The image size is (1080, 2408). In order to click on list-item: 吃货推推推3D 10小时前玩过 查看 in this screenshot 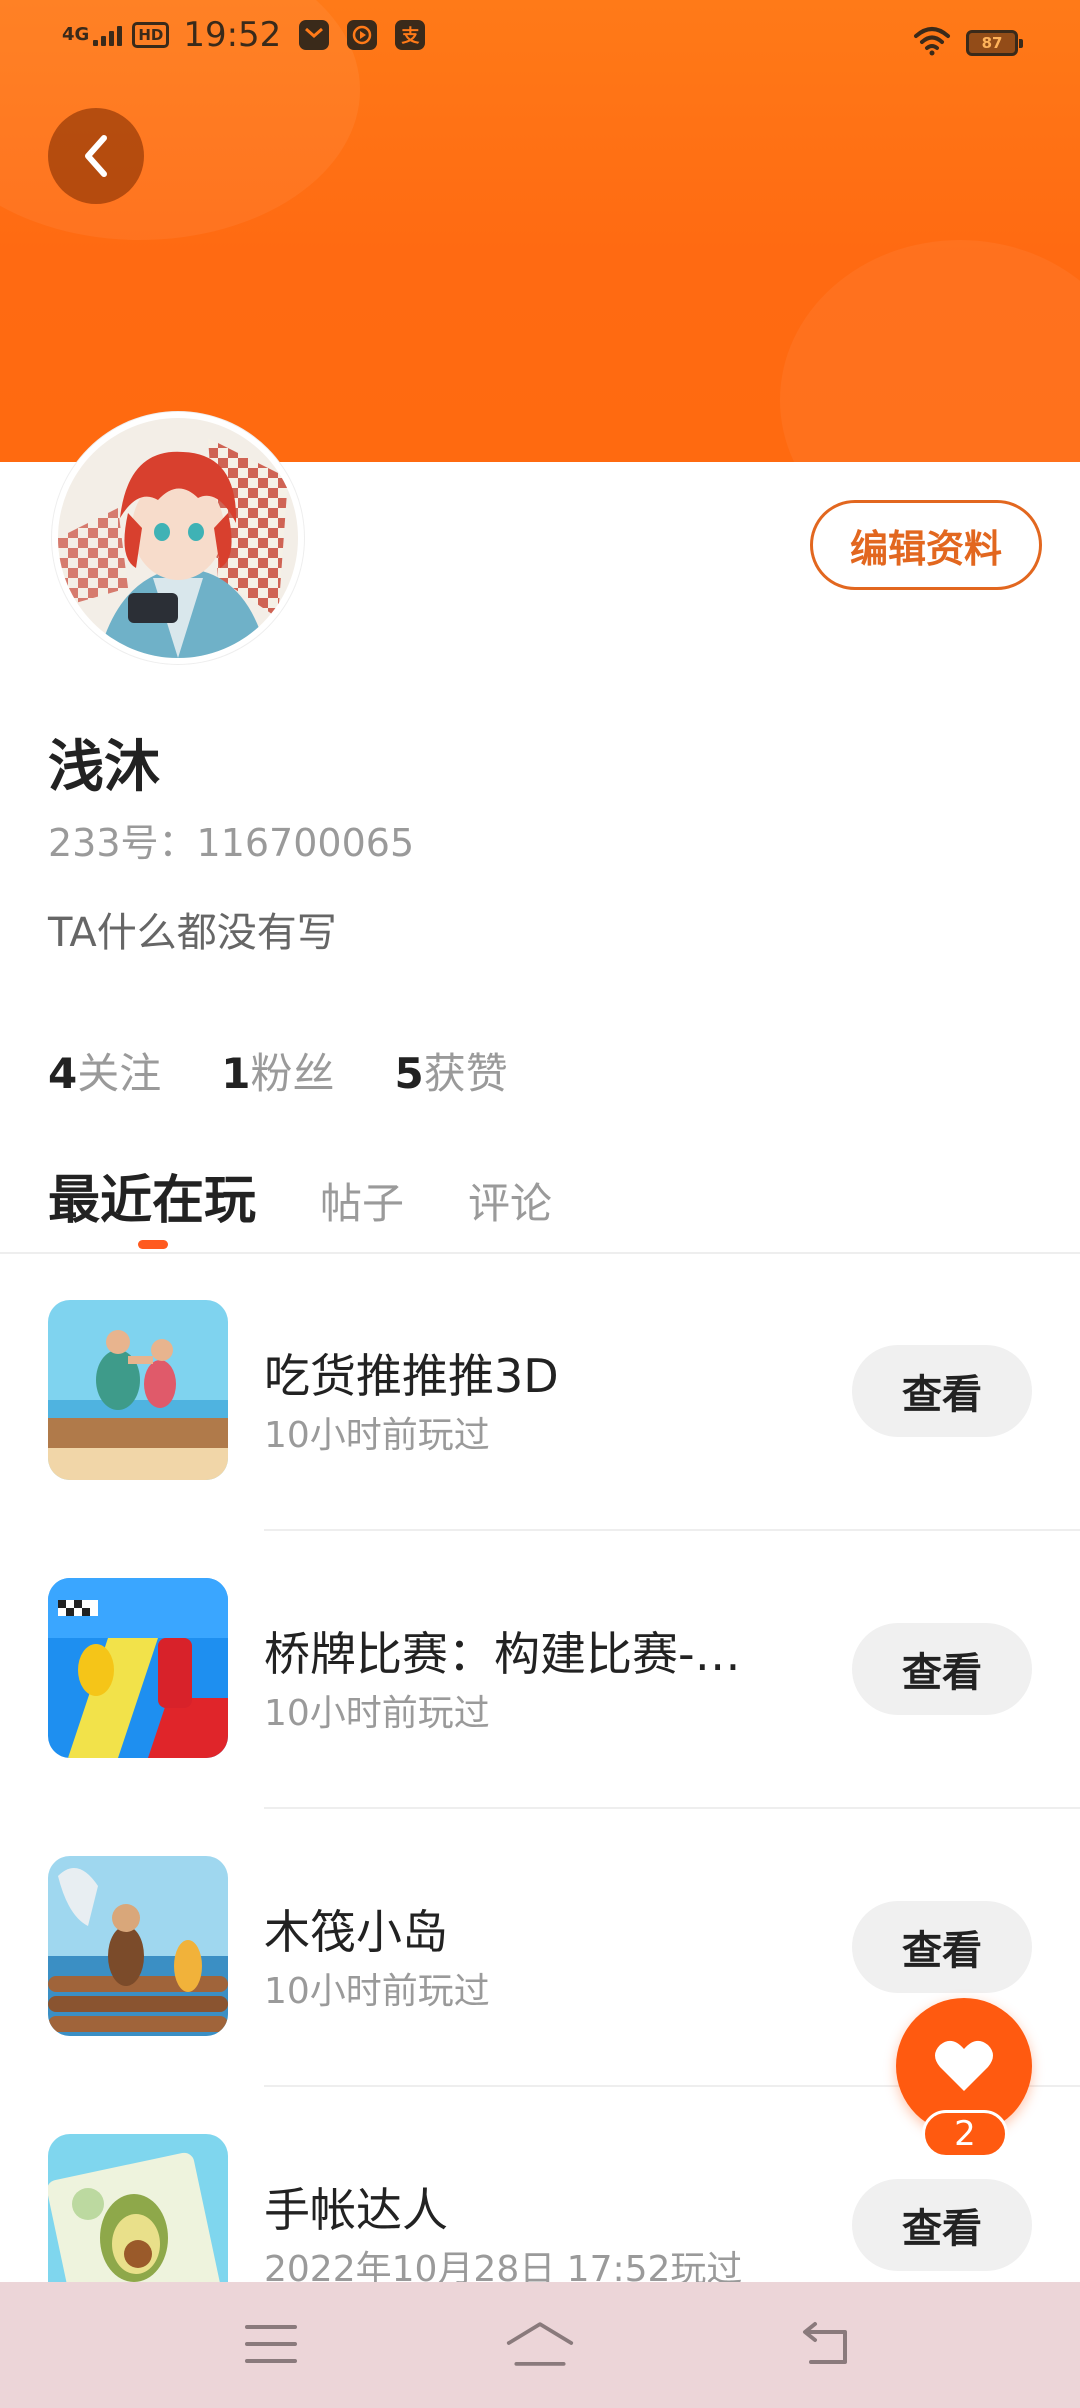, I will do `click(540, 1439)`.